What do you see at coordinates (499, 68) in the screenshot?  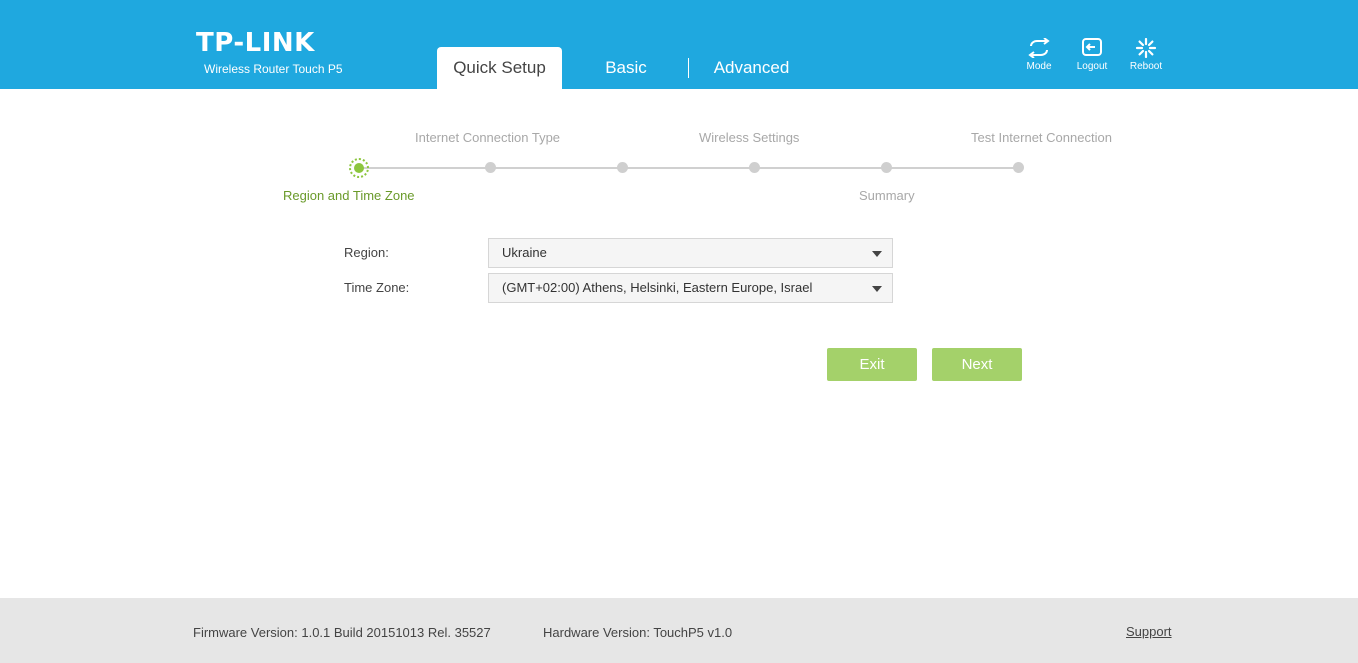 I see `tab-quick-setup: Quick Setup` at bounding box center [499, 68].